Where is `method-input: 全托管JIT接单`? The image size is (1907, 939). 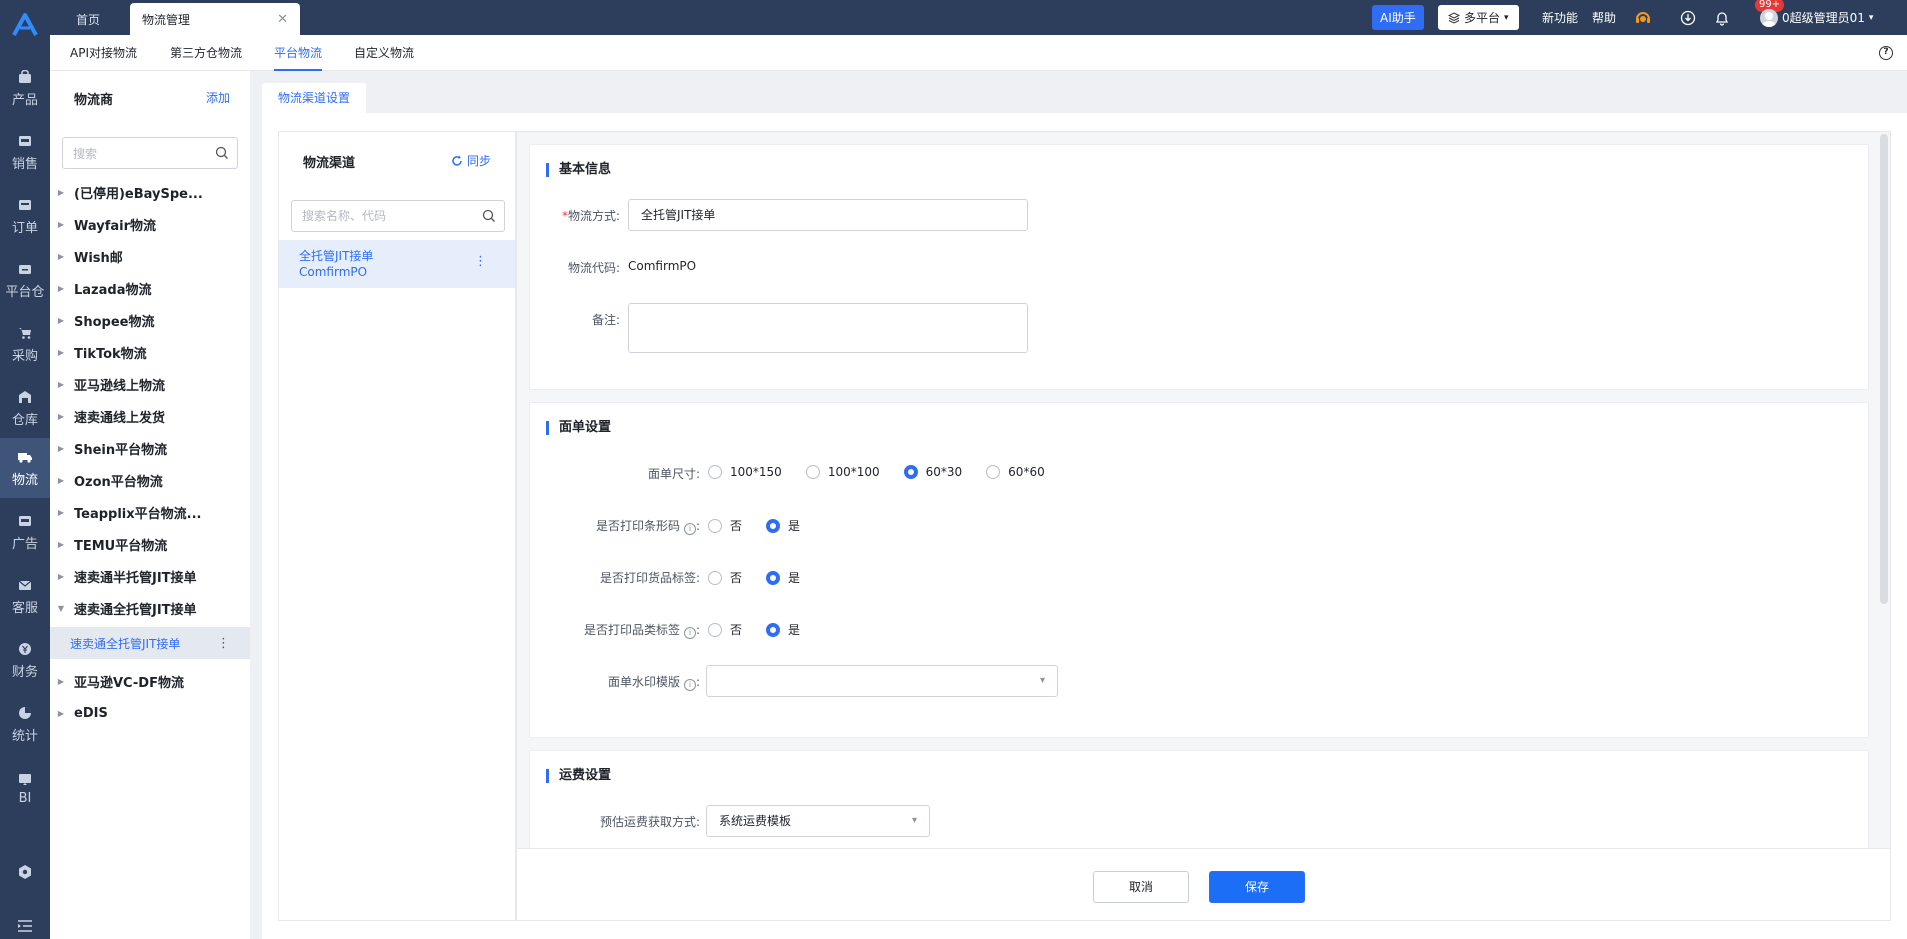 method-input: 全托管JIT接单 is located at coordinates (828, 215).